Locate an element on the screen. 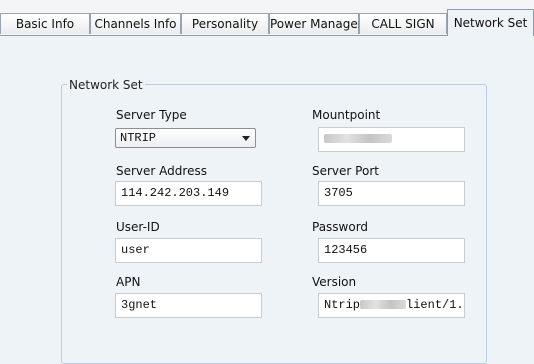 The image size is (534, 364). user-id-label: User-ID is located at coordinates (138, 227).